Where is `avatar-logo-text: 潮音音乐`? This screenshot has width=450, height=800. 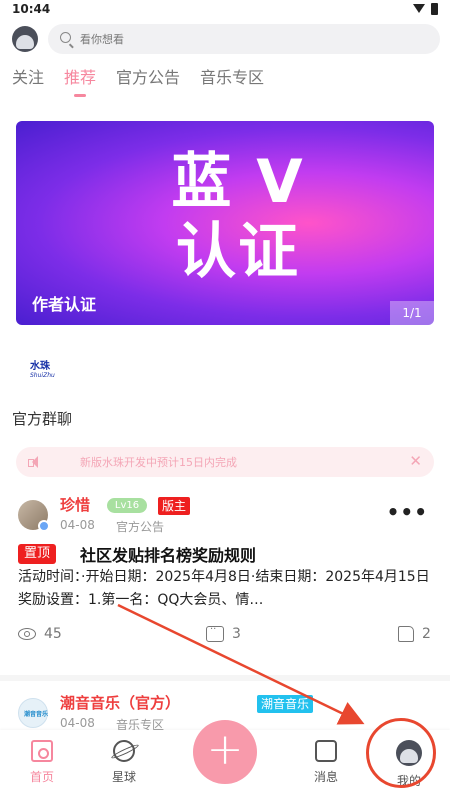
avatar-logo-text: 潮音音乐 is located at coordinates (36, 714).